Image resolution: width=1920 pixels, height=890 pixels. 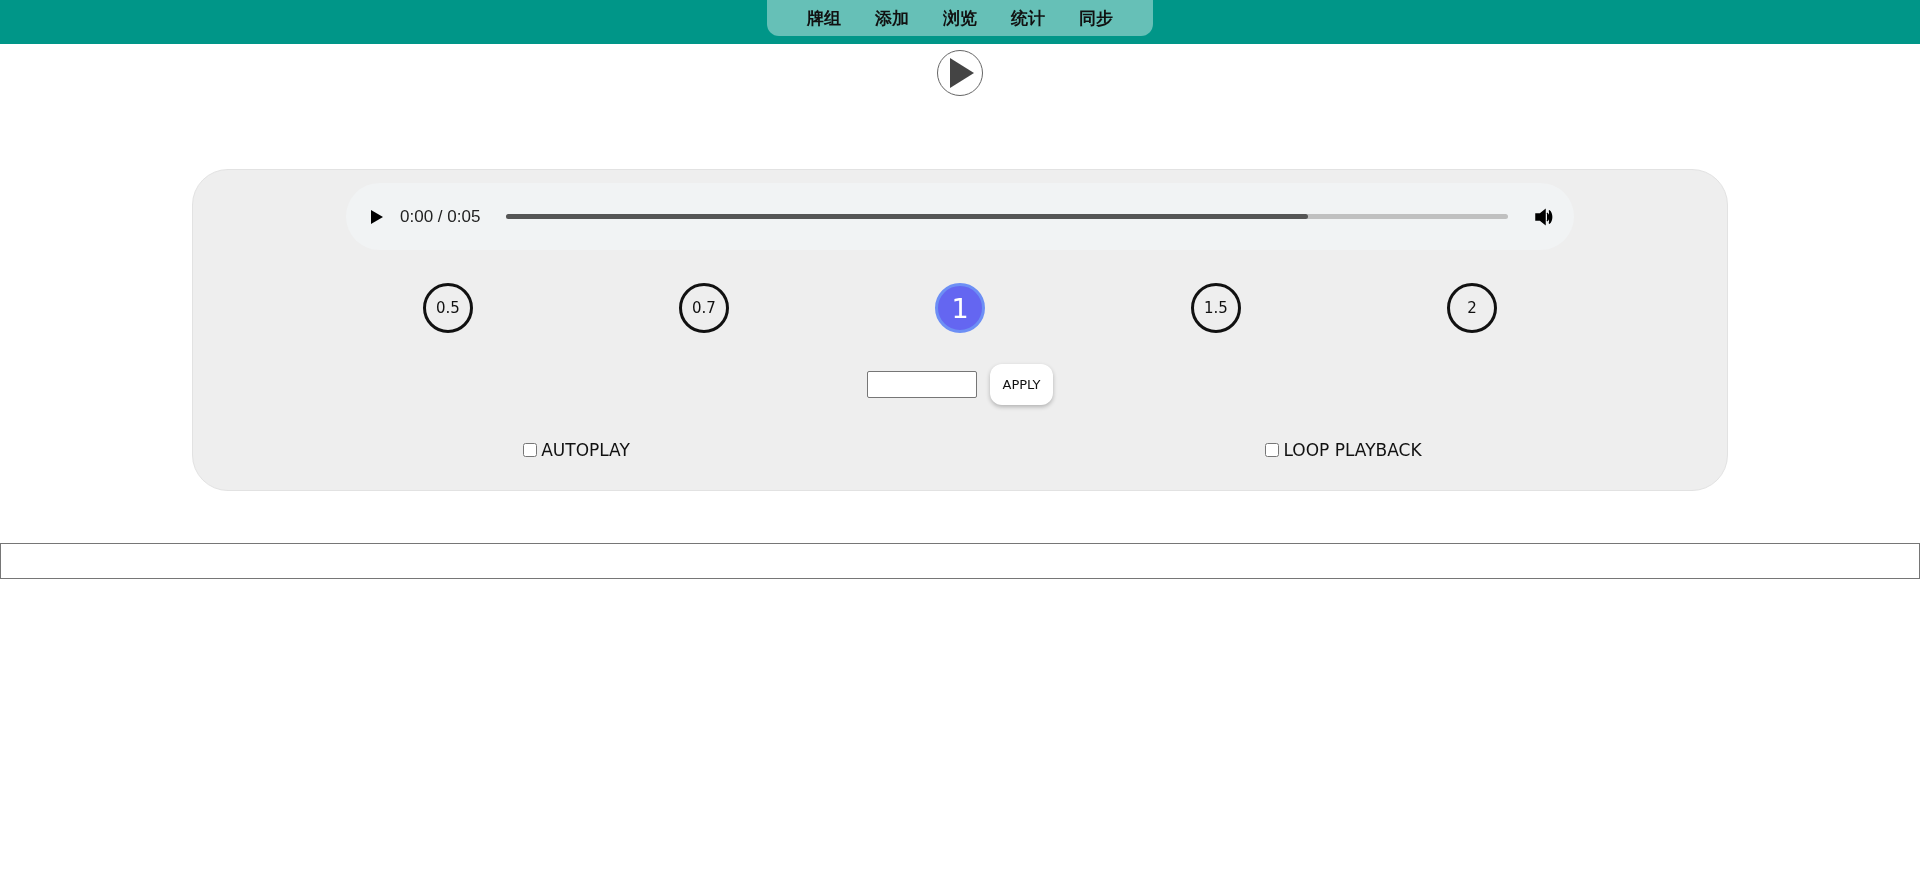 I want to click on speed-button: 0.5, so click(x=448, y=308).